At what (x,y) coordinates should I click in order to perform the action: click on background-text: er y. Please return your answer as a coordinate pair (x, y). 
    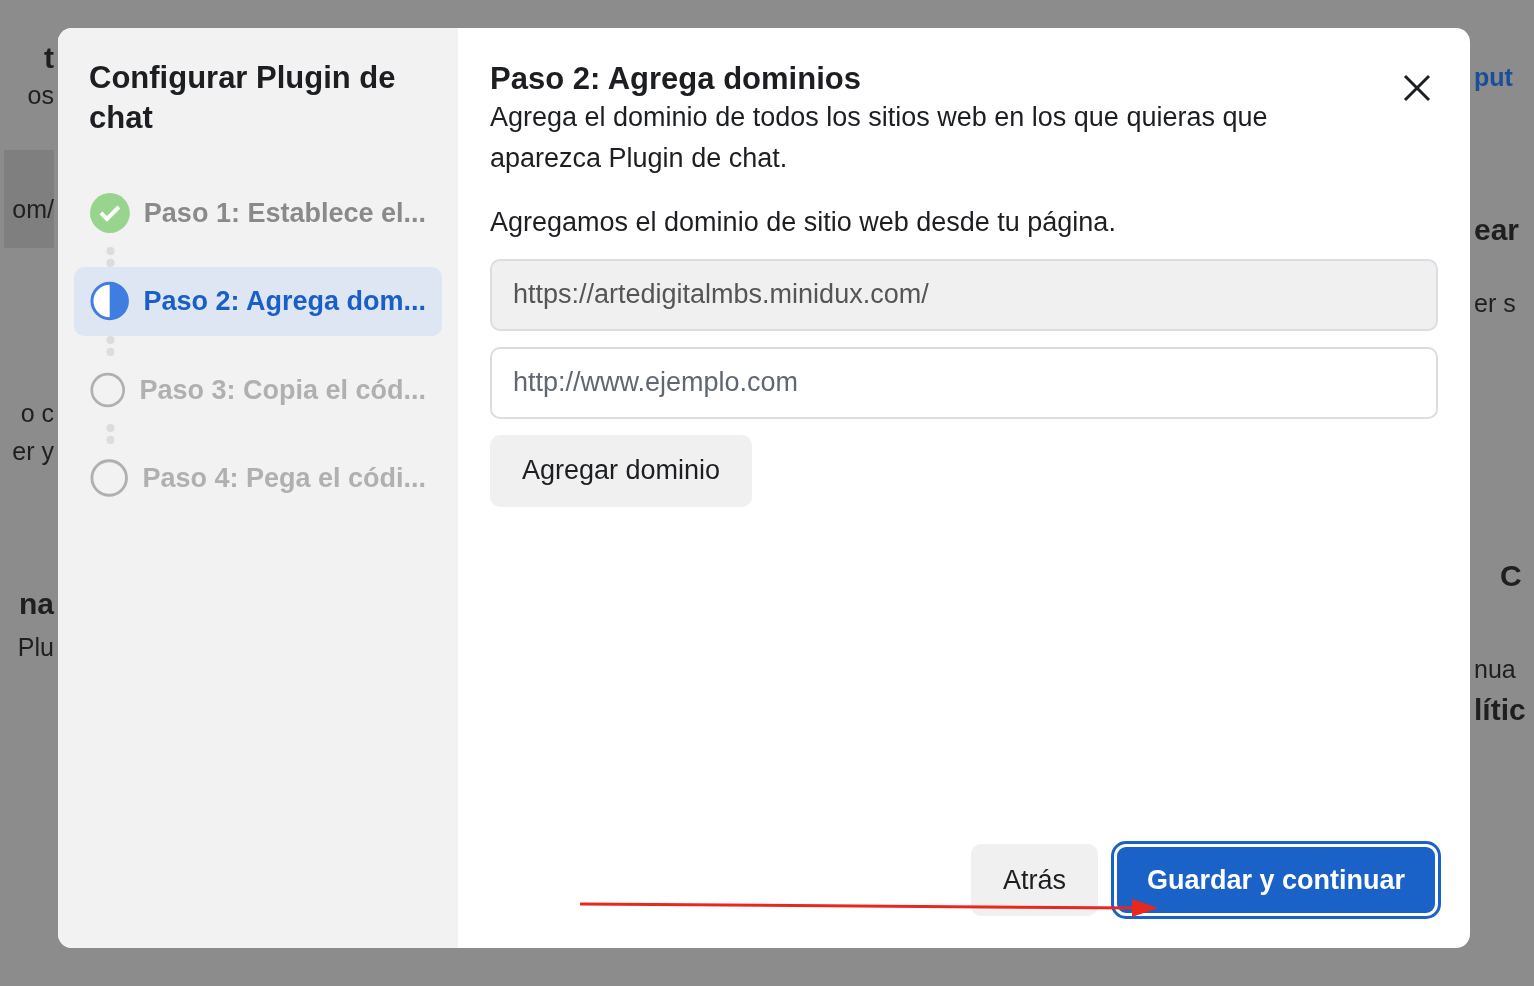
    Looking at the image, I should click on (32, 451).